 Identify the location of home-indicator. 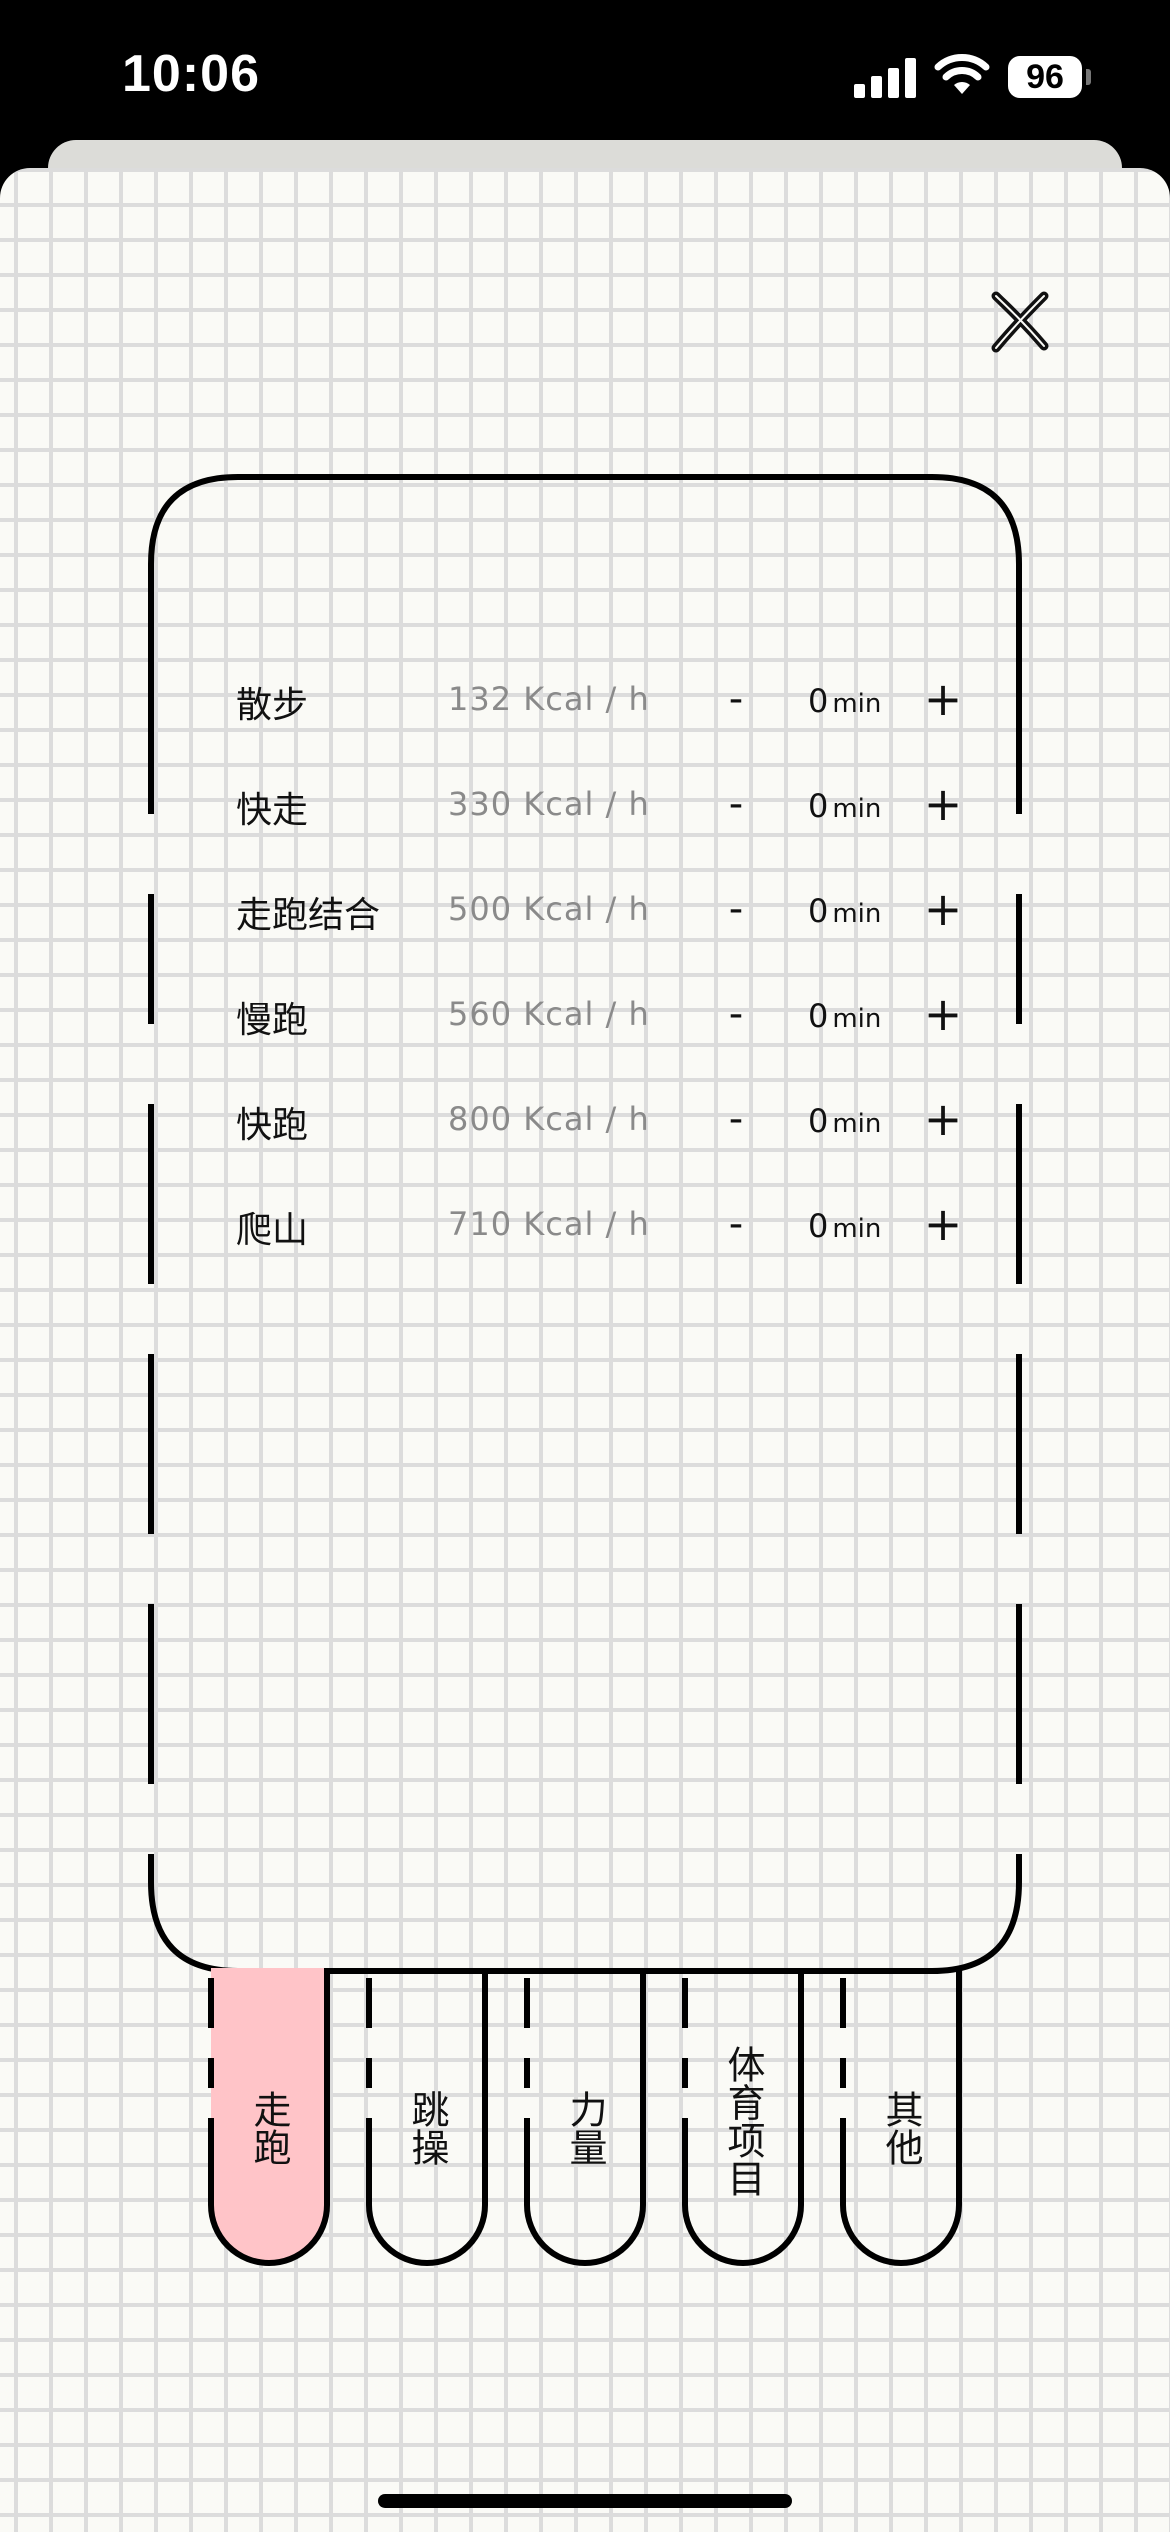
(585, 2501).